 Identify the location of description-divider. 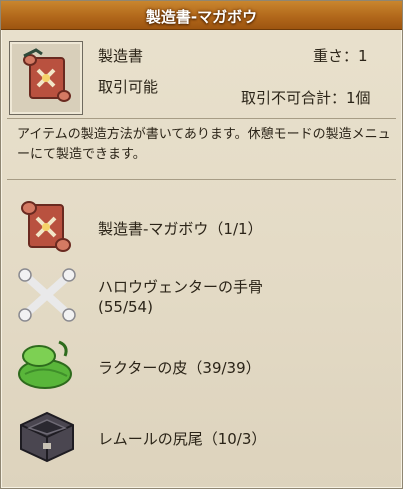
(201, 179).